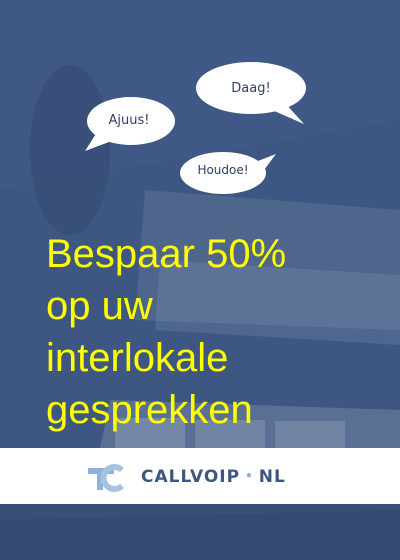 This screenshot has height=560, width=400. What do you see at coordinates (149, 410) in the screenshot?
I see `headline-line-4: gesprekken` at bounding box center [149, 410].